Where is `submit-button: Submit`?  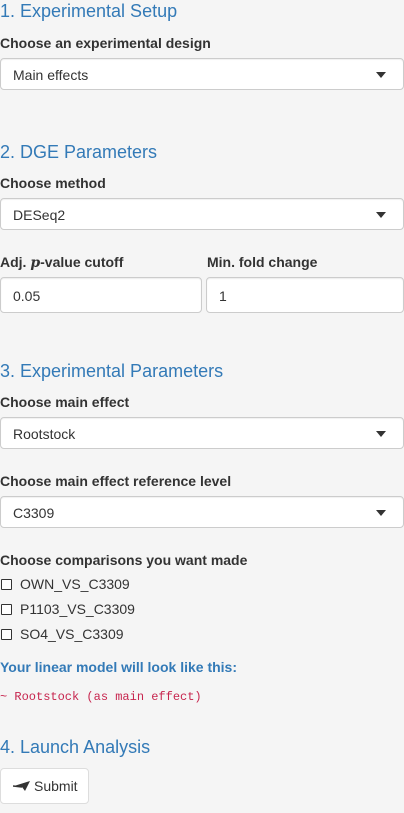
submit-button: Submit is located at coordinates (44, 786).